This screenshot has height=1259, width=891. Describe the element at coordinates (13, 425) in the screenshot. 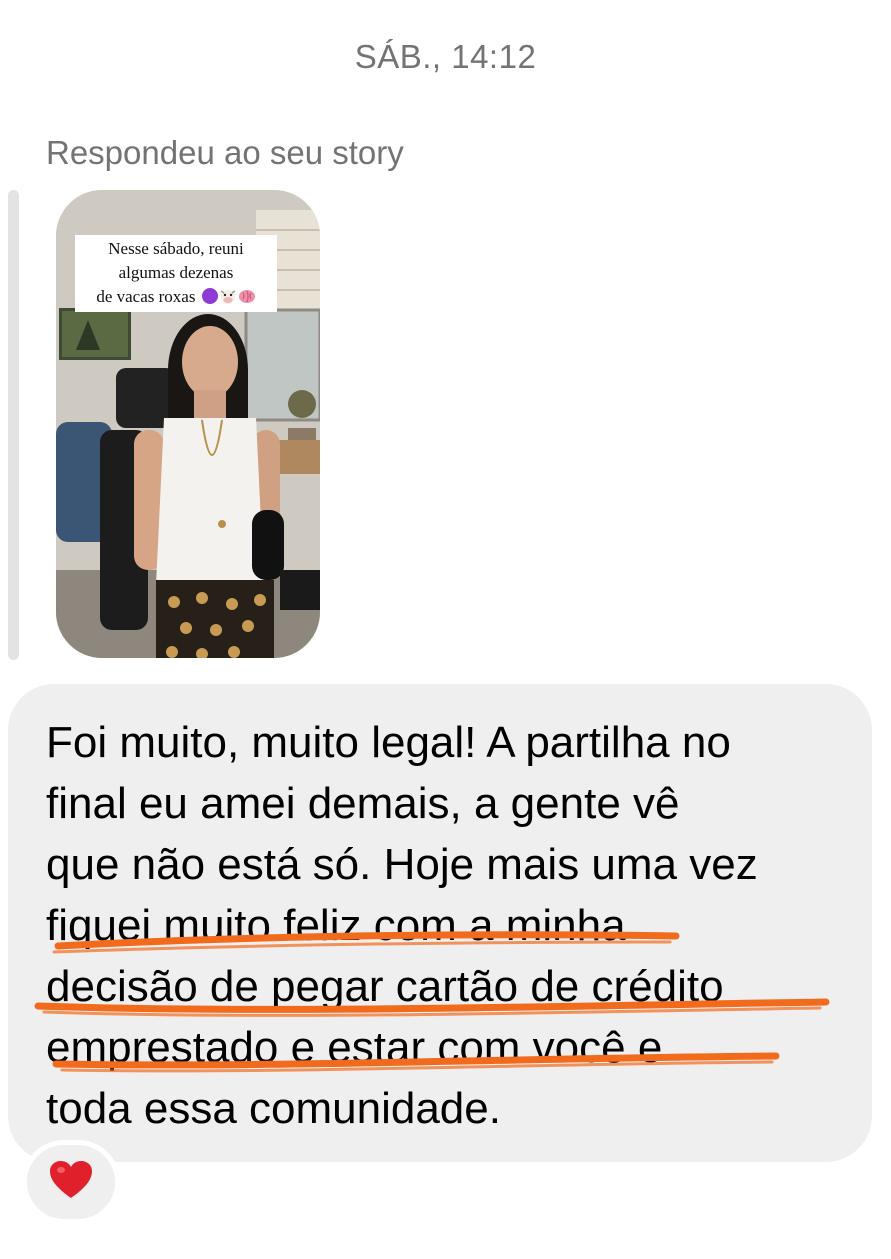

I see `story-reply-bar` at that location.